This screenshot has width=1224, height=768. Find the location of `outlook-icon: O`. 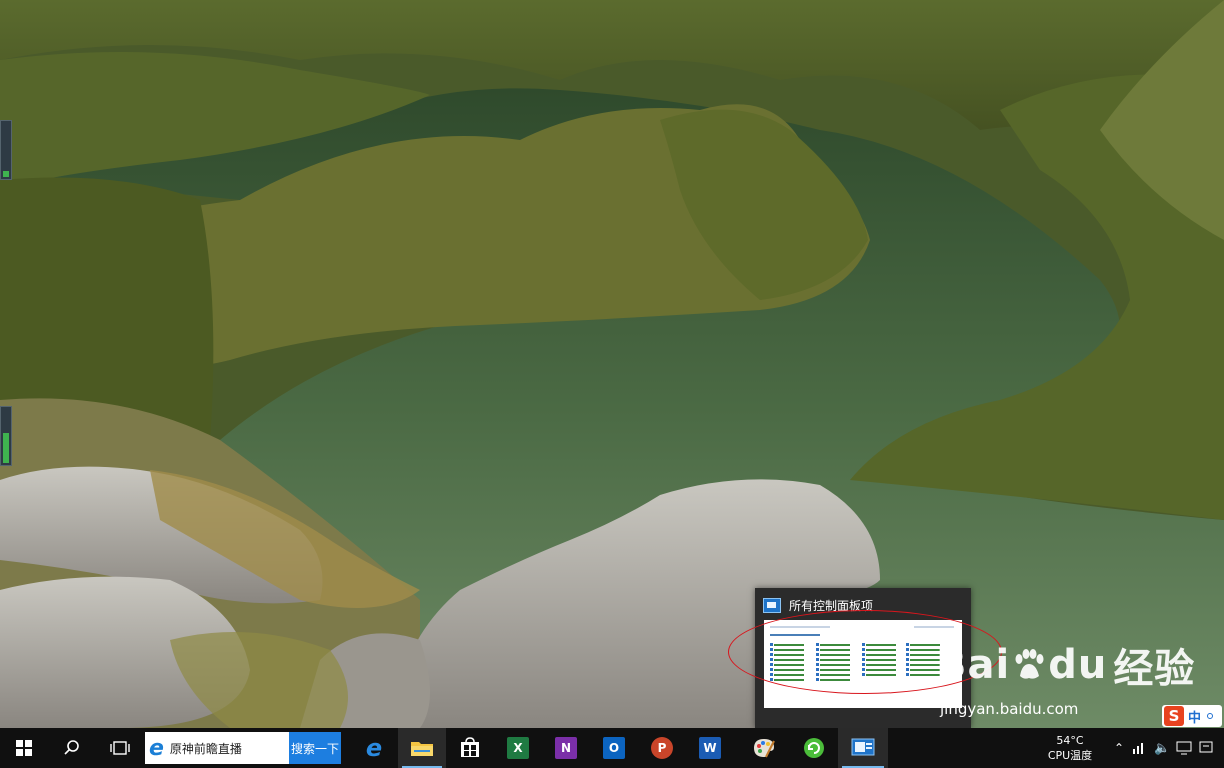

outlook-icon: O is located at coordinates (614, 748).